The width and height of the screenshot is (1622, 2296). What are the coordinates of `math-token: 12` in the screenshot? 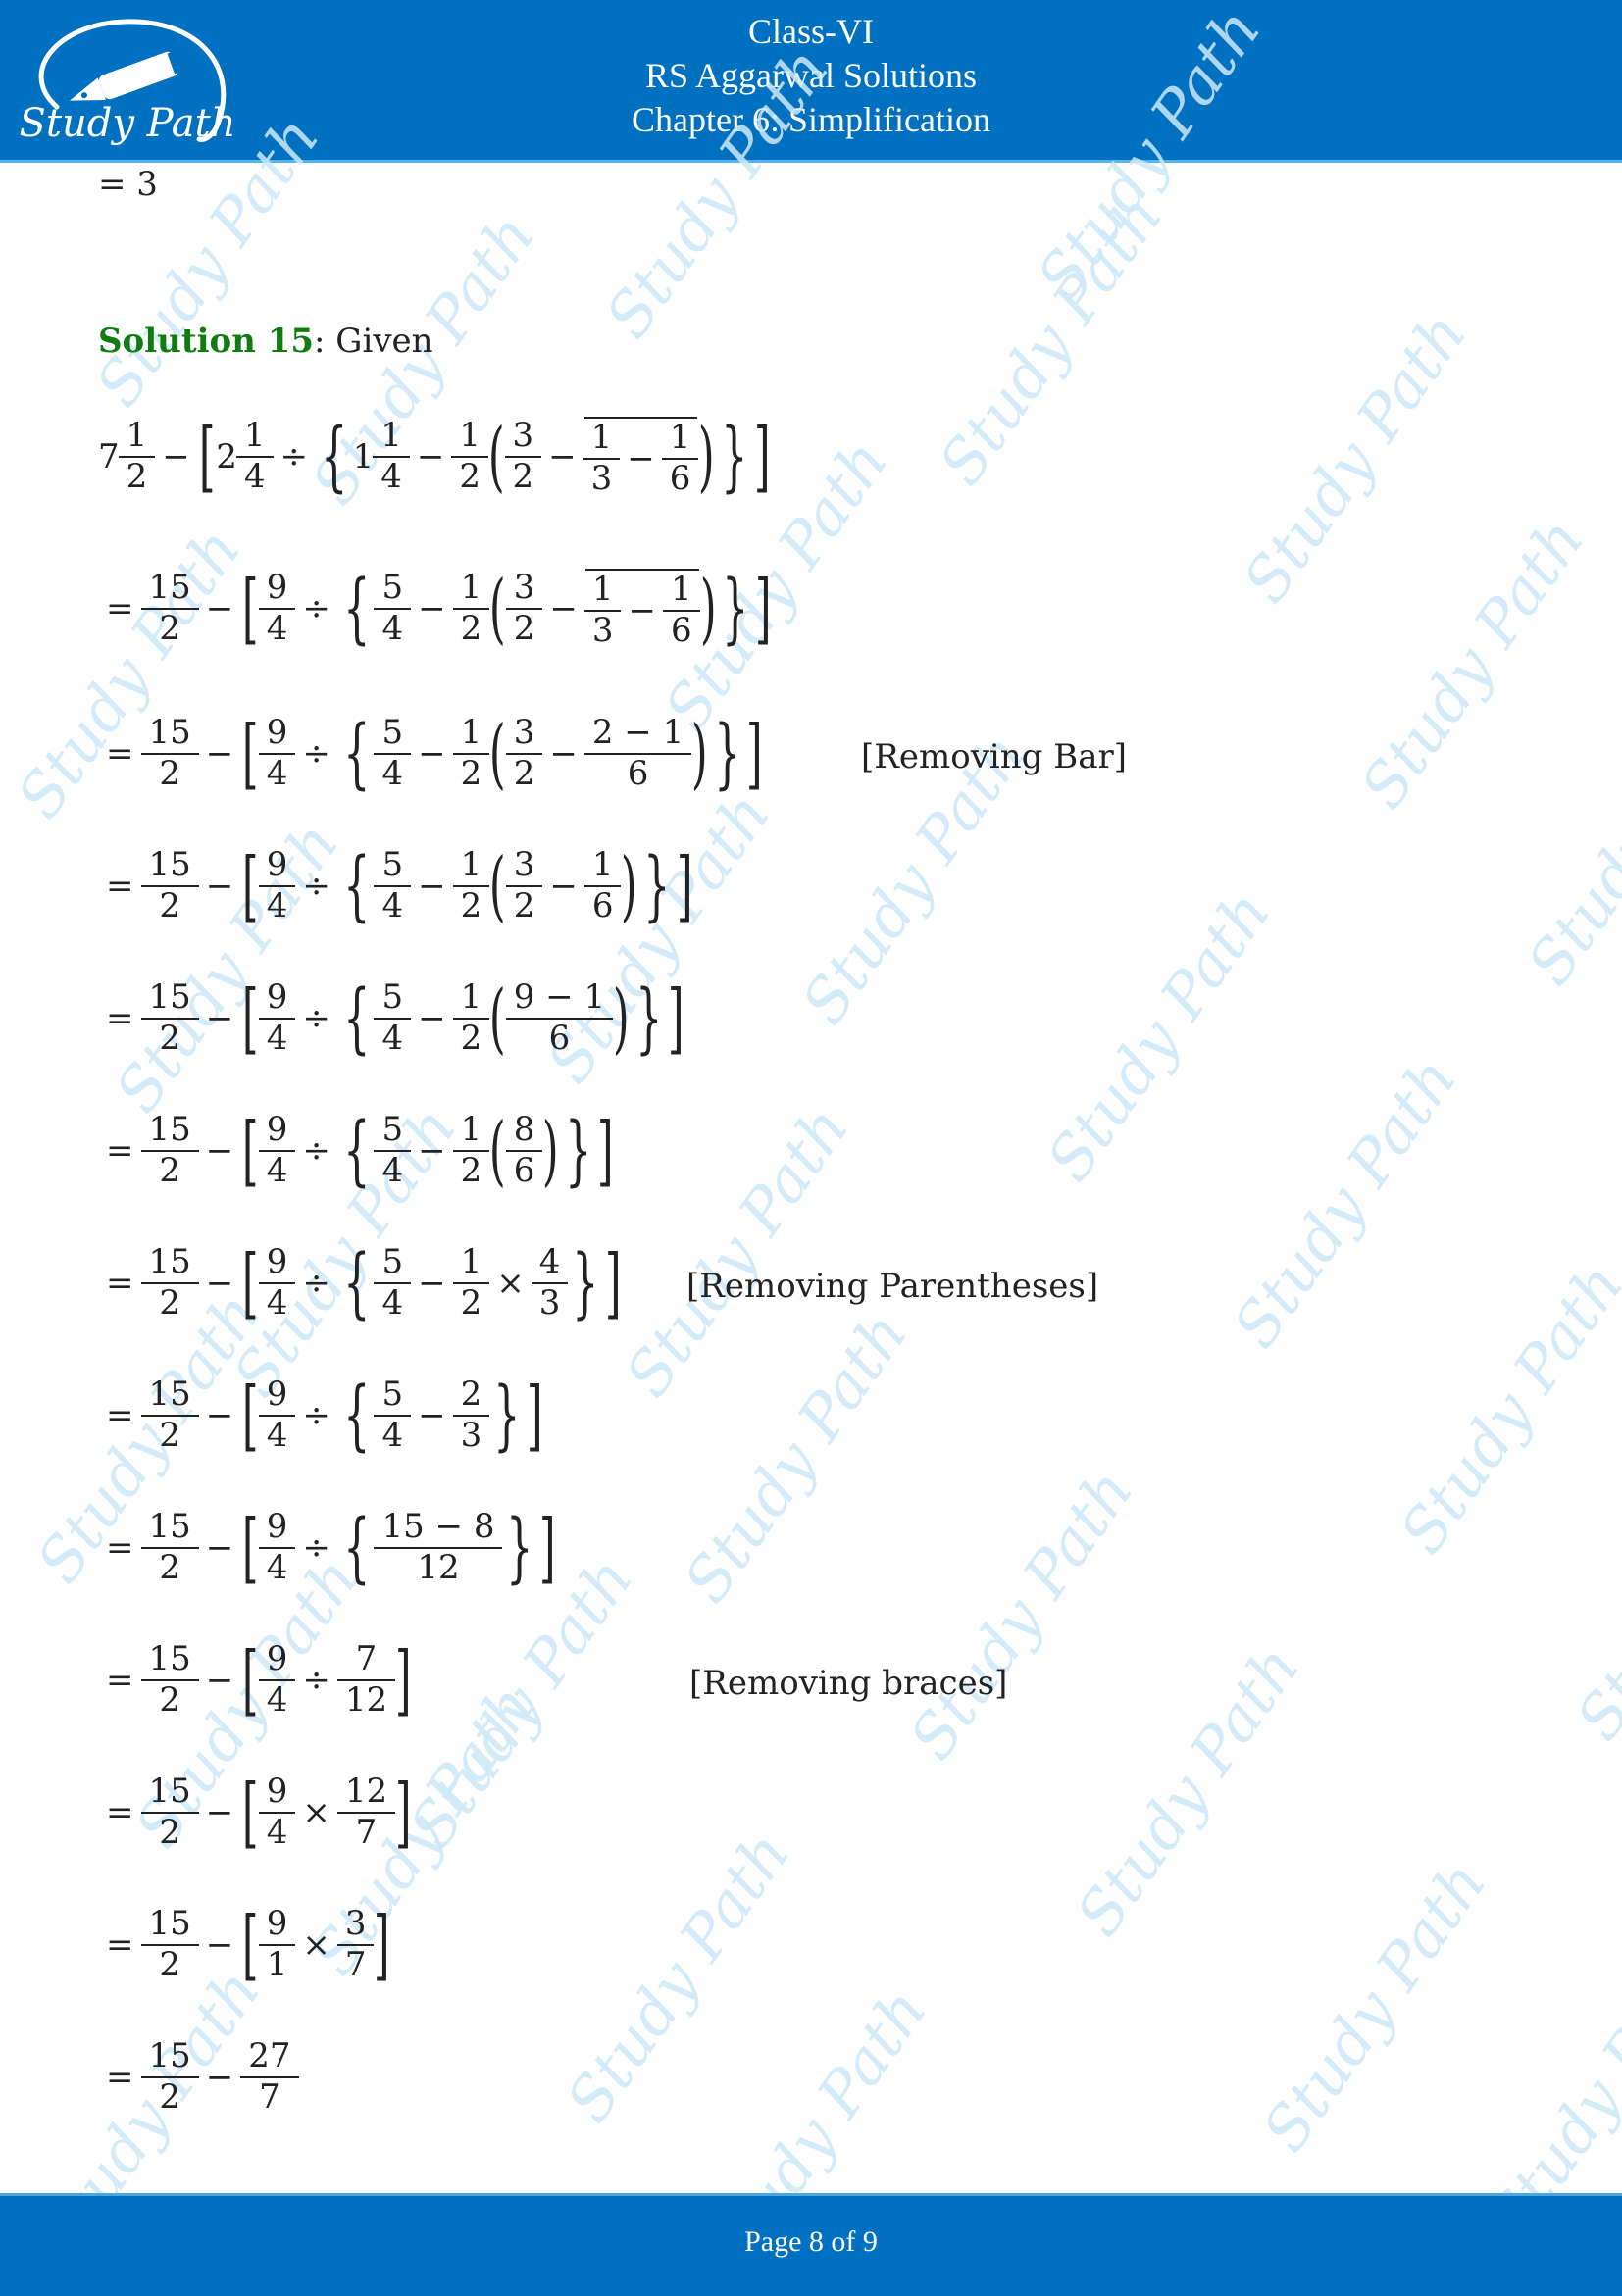 It's located at (439, 1566).